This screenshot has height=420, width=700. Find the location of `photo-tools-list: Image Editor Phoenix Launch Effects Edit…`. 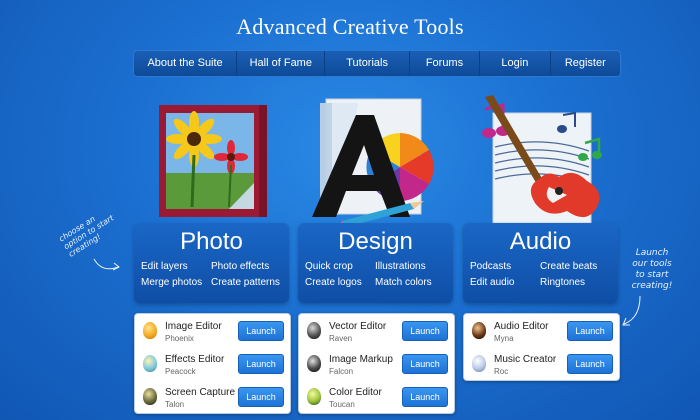

photo-tools-list: Image Editor Phoenix Launch Effects Edit… is located at coordinates (212, 363).